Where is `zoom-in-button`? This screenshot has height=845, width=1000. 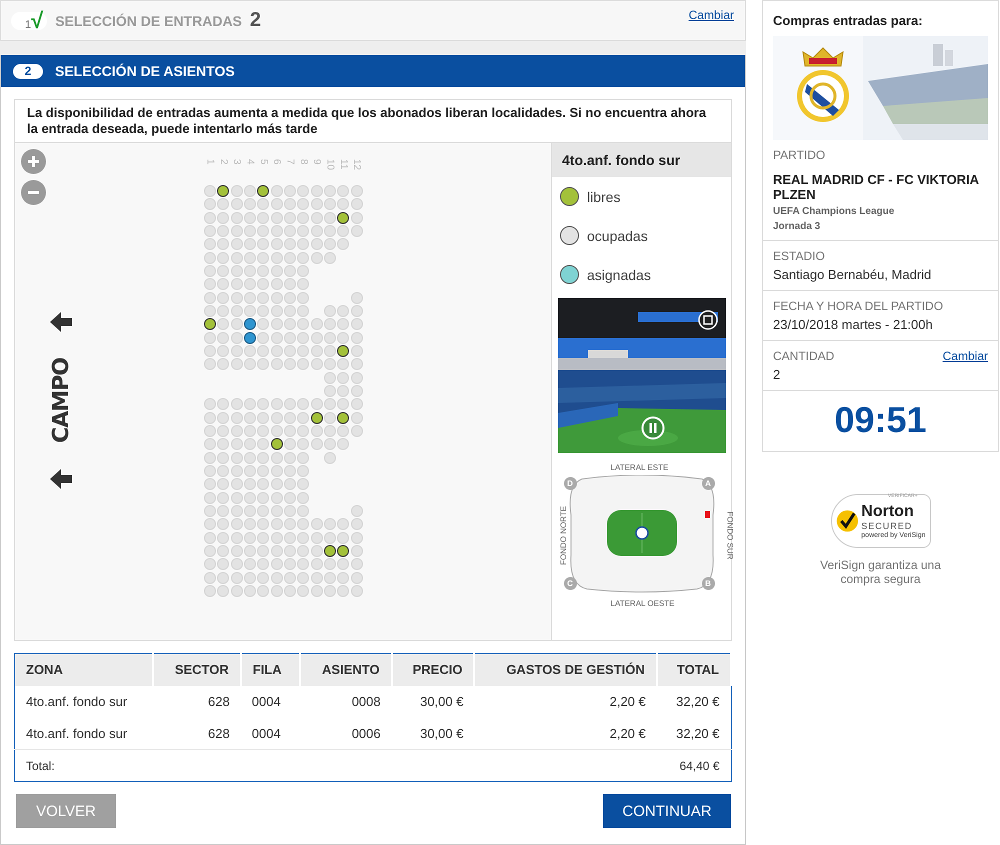 zoom-in-button is located at coordinates (33, 161).